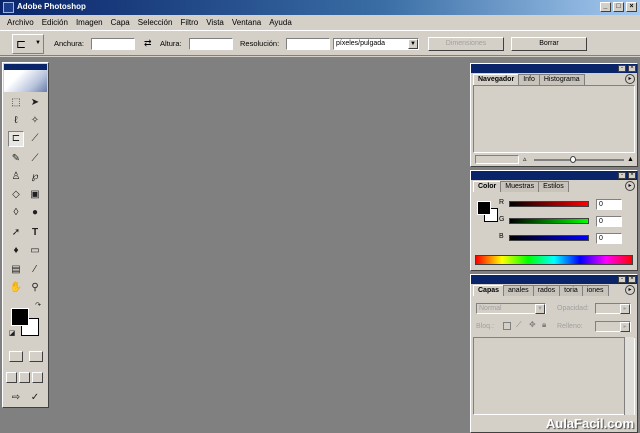 This screenshot has height=433, width=640. What do you see at coordinates (16, 356) in the screenshot?
I see `standard-mode-button` at bounding box center [16, 356].